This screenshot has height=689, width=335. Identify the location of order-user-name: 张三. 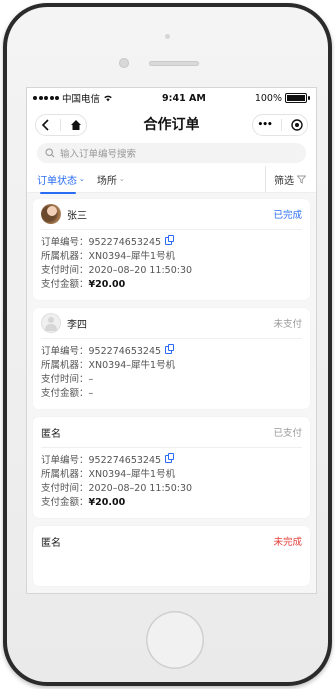
(77, 216).